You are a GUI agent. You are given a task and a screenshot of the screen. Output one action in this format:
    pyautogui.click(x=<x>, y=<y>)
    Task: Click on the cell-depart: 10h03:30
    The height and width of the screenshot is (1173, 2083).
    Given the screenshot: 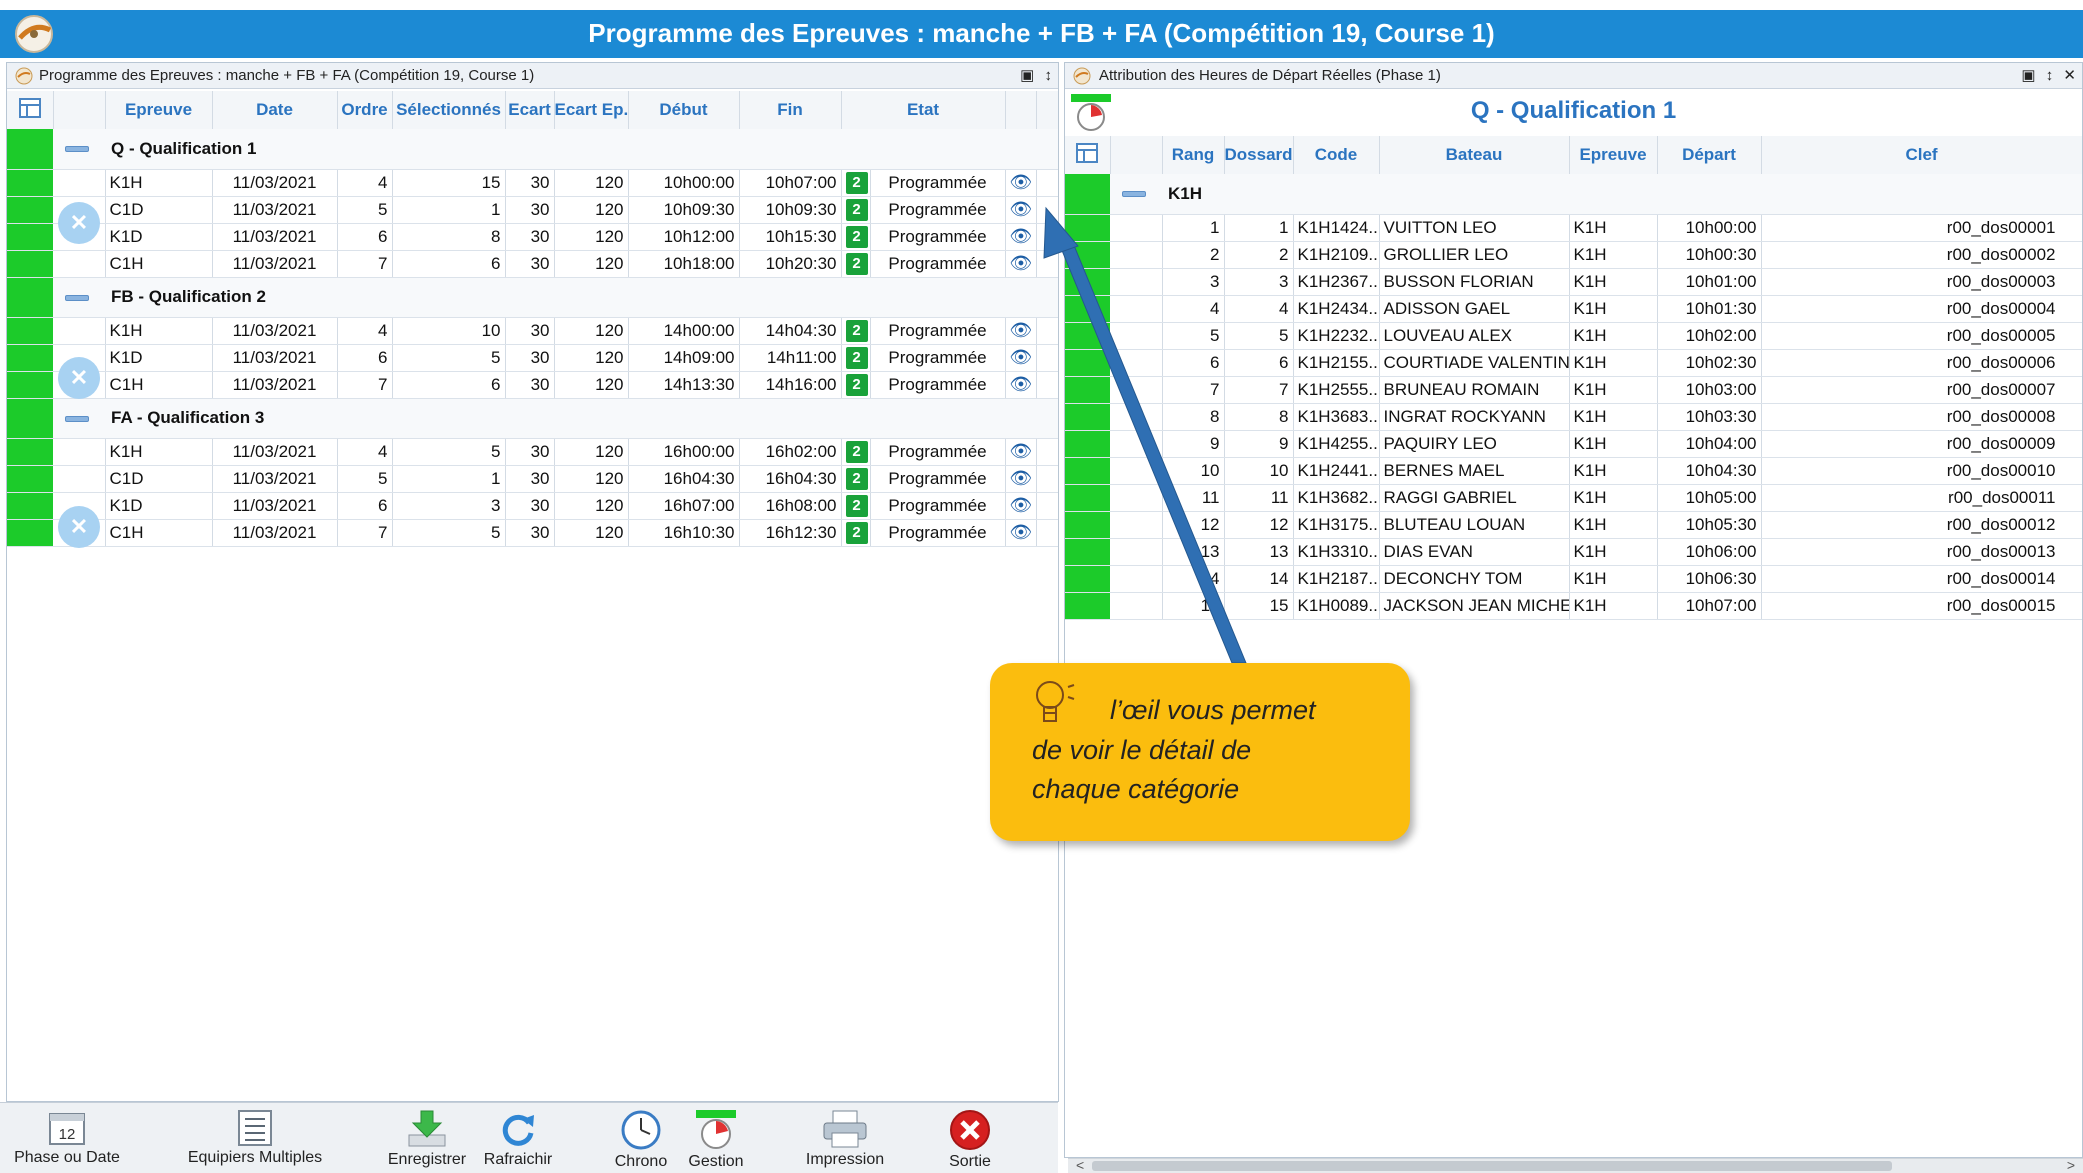 What is the action you would take?
    pyautogui.click(x=1709, y=417)
    